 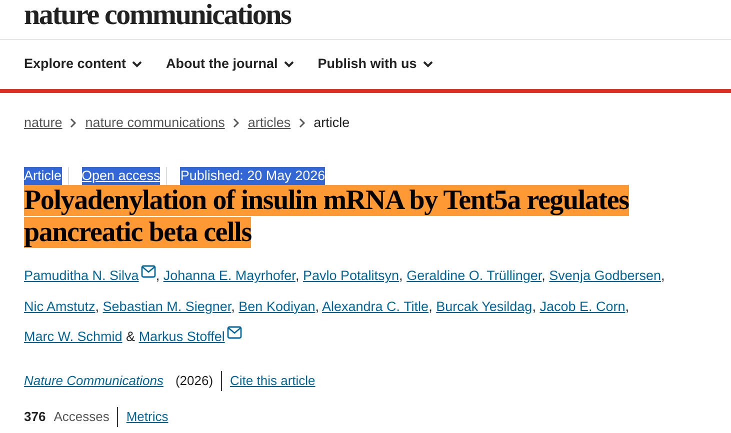 What do you see at coordinates (43, 176) in the screenshot?
I see `article-type-label: Article` at bounding box center [43, 176].